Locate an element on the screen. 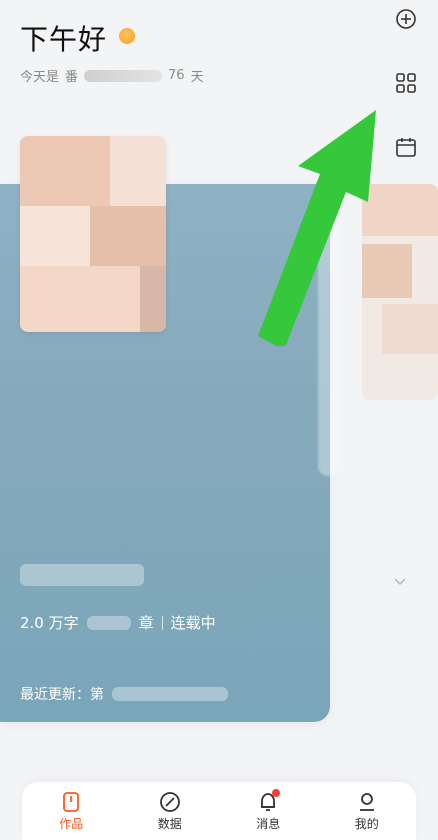 Image resolution: width=438 pixels, height=840 pixels. notification-badge is located at coordinates (276, 792).